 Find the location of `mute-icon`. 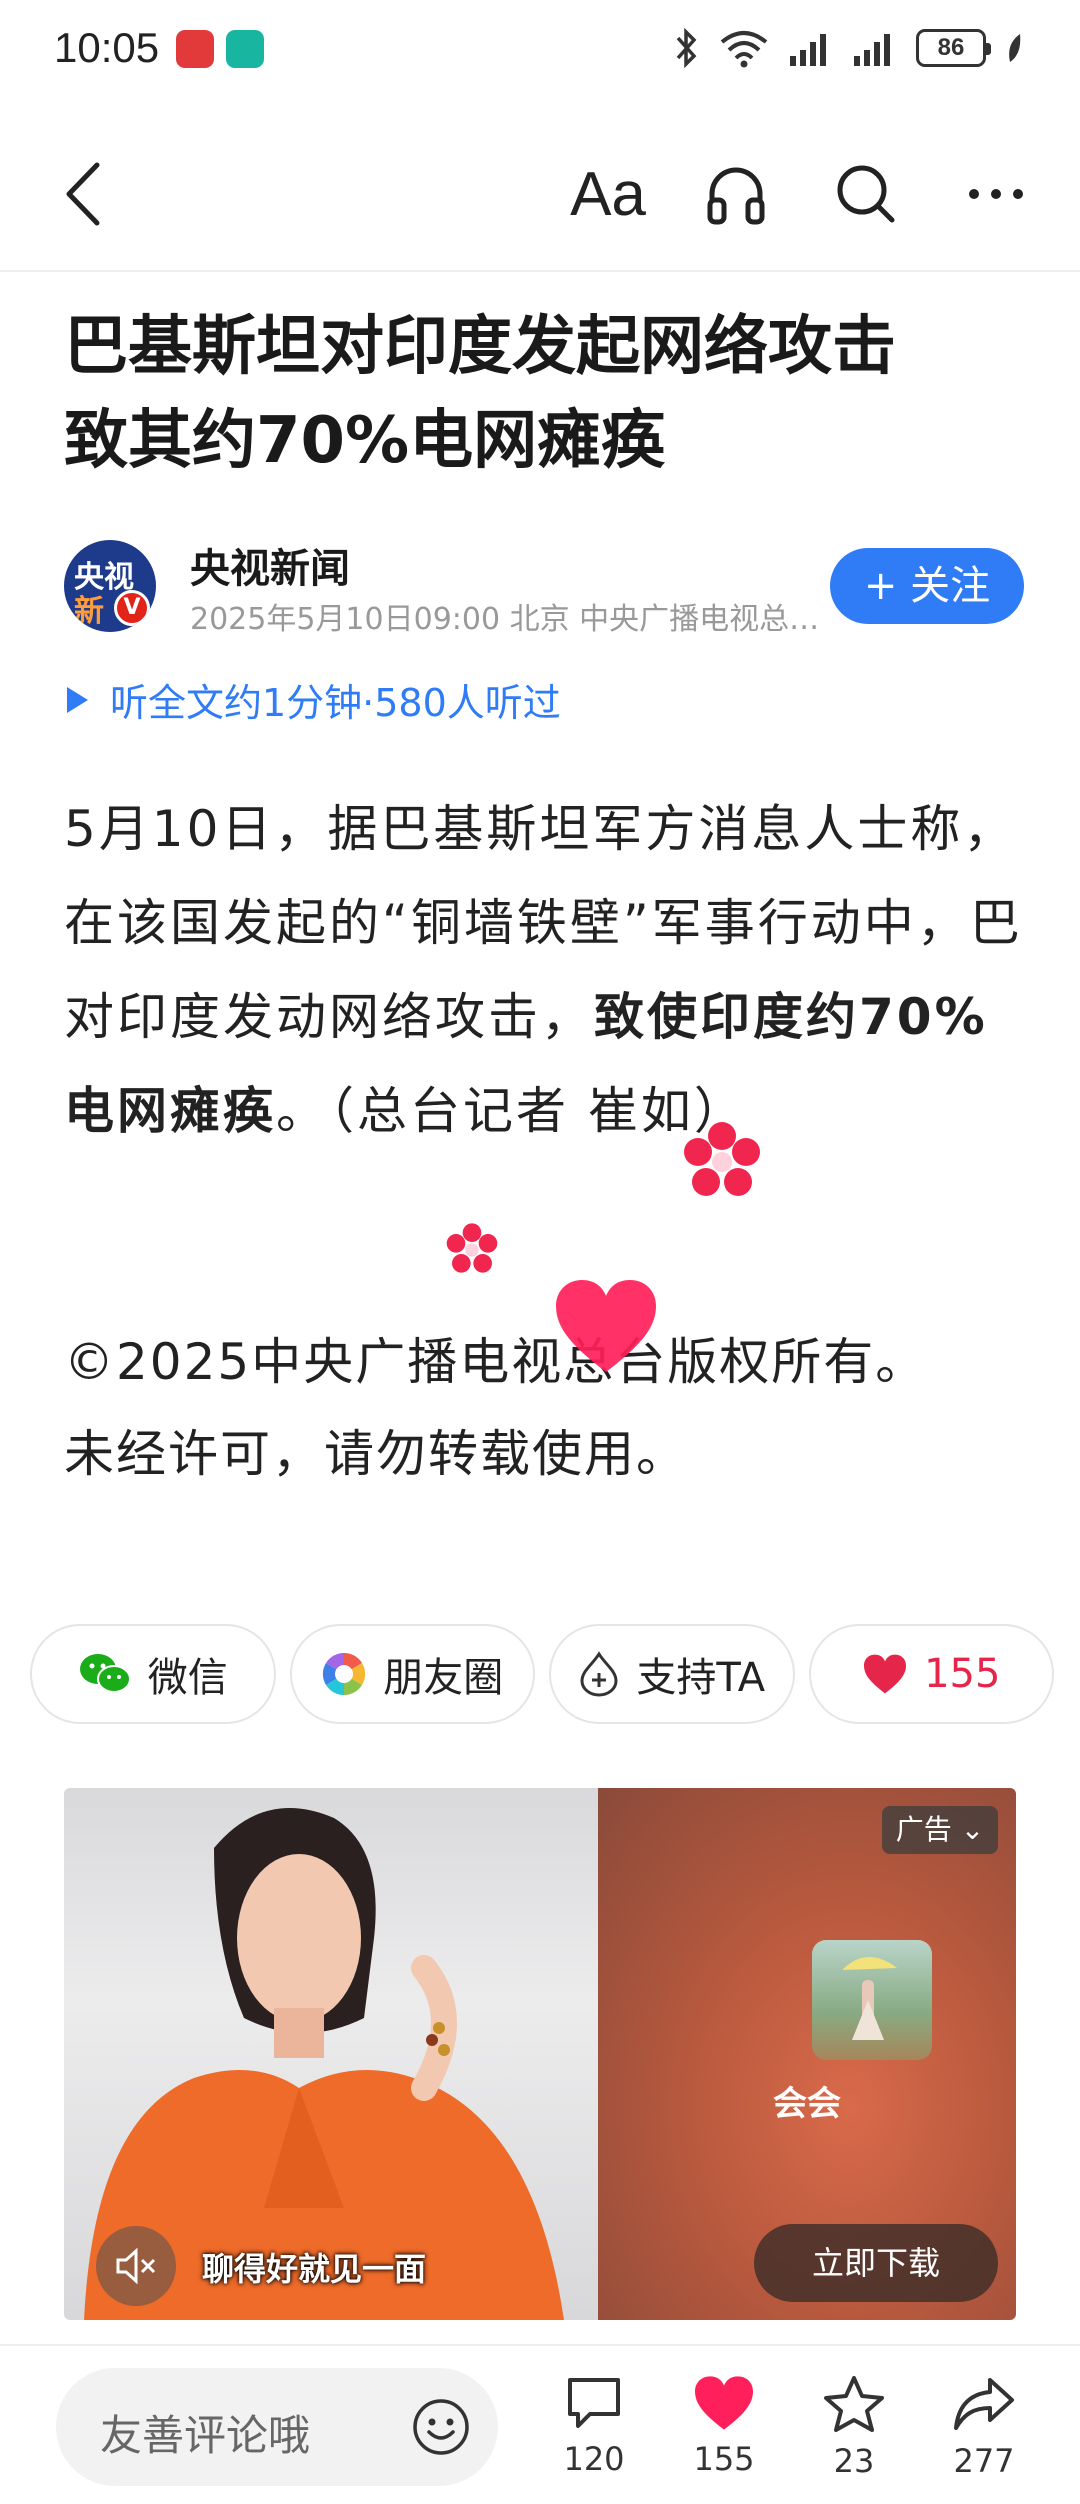

mute-icon is located at coordinates (136, 2266).